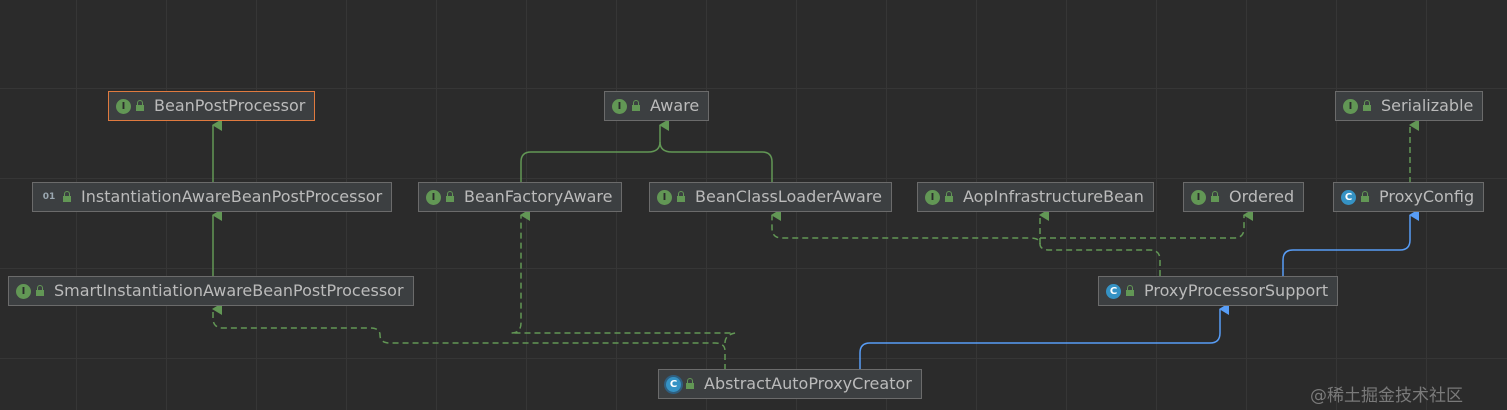 The height and width of the screenshot is (410, 1507). I want to click on node-ordered: I Ordered, so click(1244, 197).